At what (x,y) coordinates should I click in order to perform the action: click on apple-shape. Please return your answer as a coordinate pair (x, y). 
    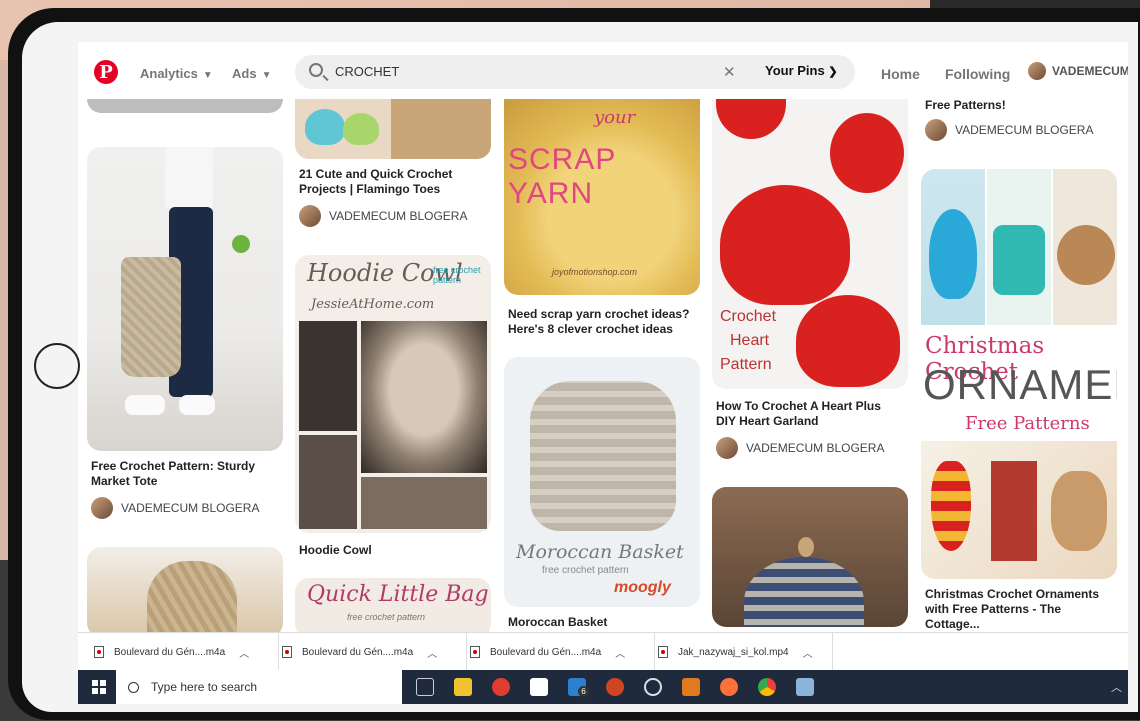
    Looking at the image, I should click on (241, 244).